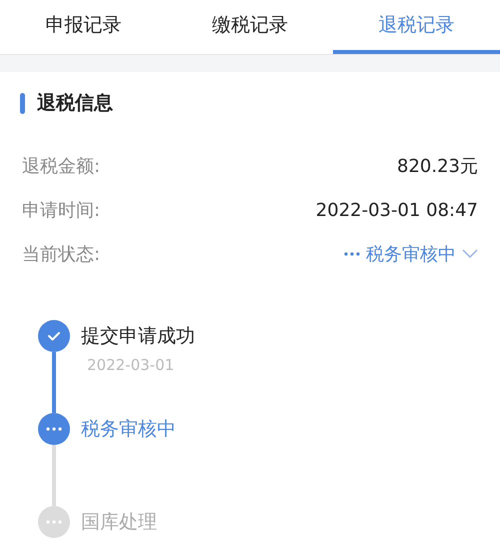  Describe the element at coordinates (61, 254) in the screenshot. I see `field-label: 当前状态:` at that location.